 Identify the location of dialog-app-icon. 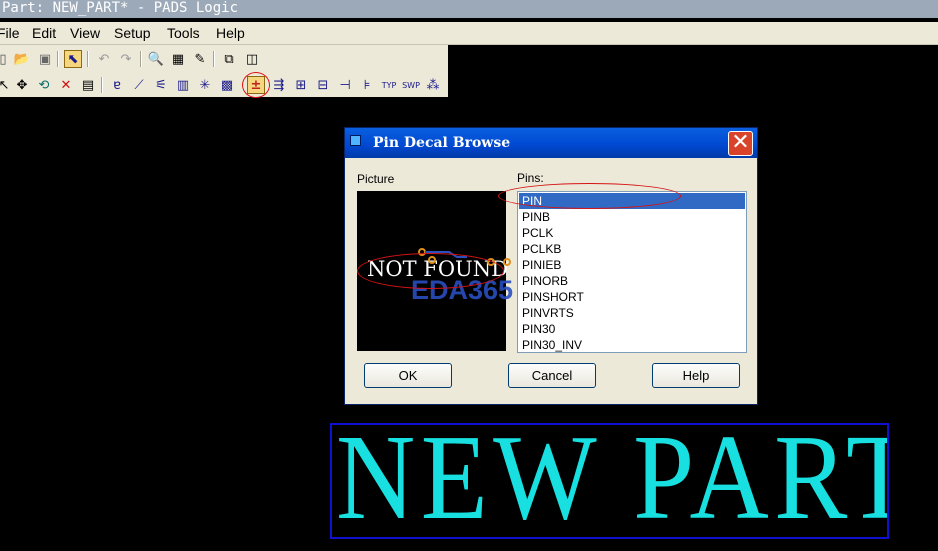
(355, 140).